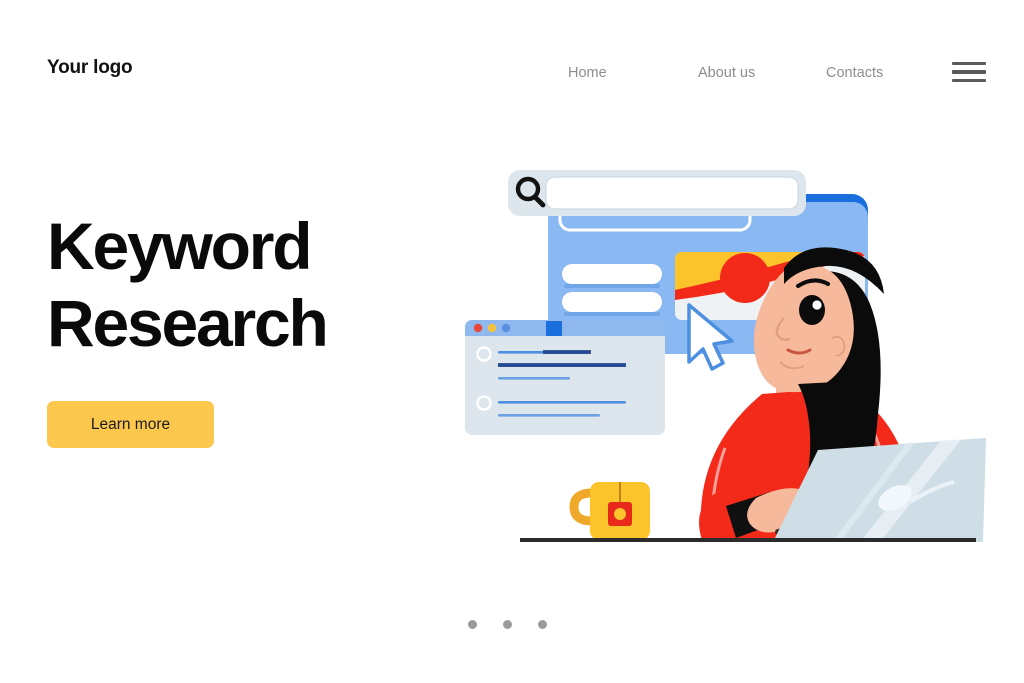 This screenshot has height=683, width=1024. What do you see at coordinates (609, 511) in the screenshot?
I see `mug-with-teabag` at bounding box center [609, 511].